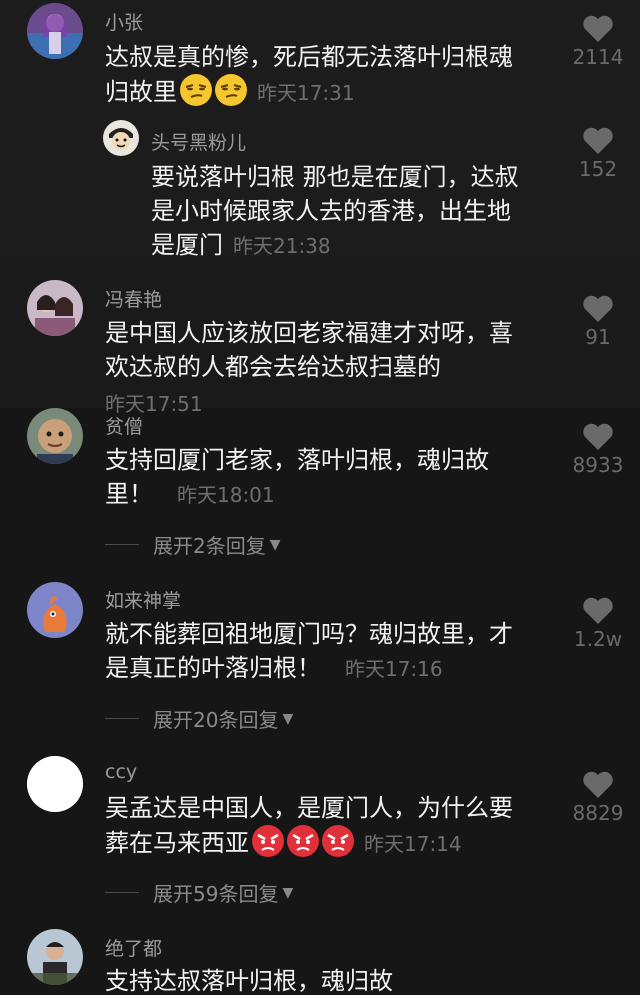 The image size is (640, 995). Describe the element at coordinates (598, 465) in the screenshot. I see `like-count: 8933` at that location.